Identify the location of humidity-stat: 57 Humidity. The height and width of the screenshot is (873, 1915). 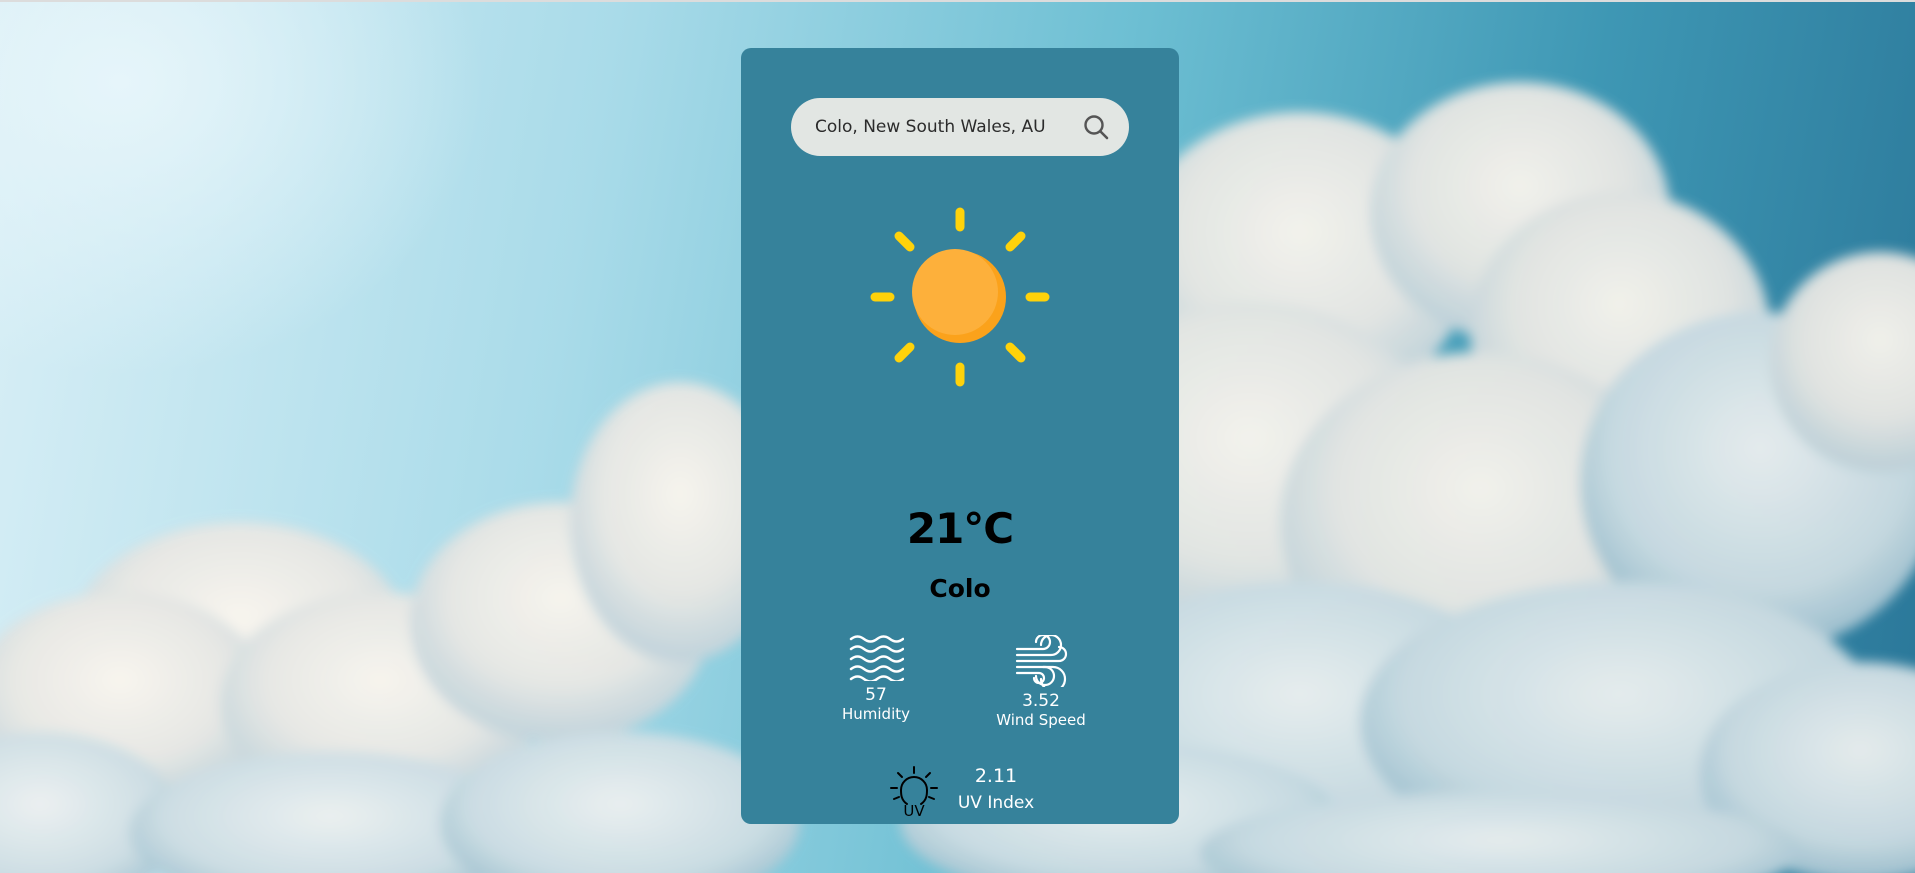
(876, 678).